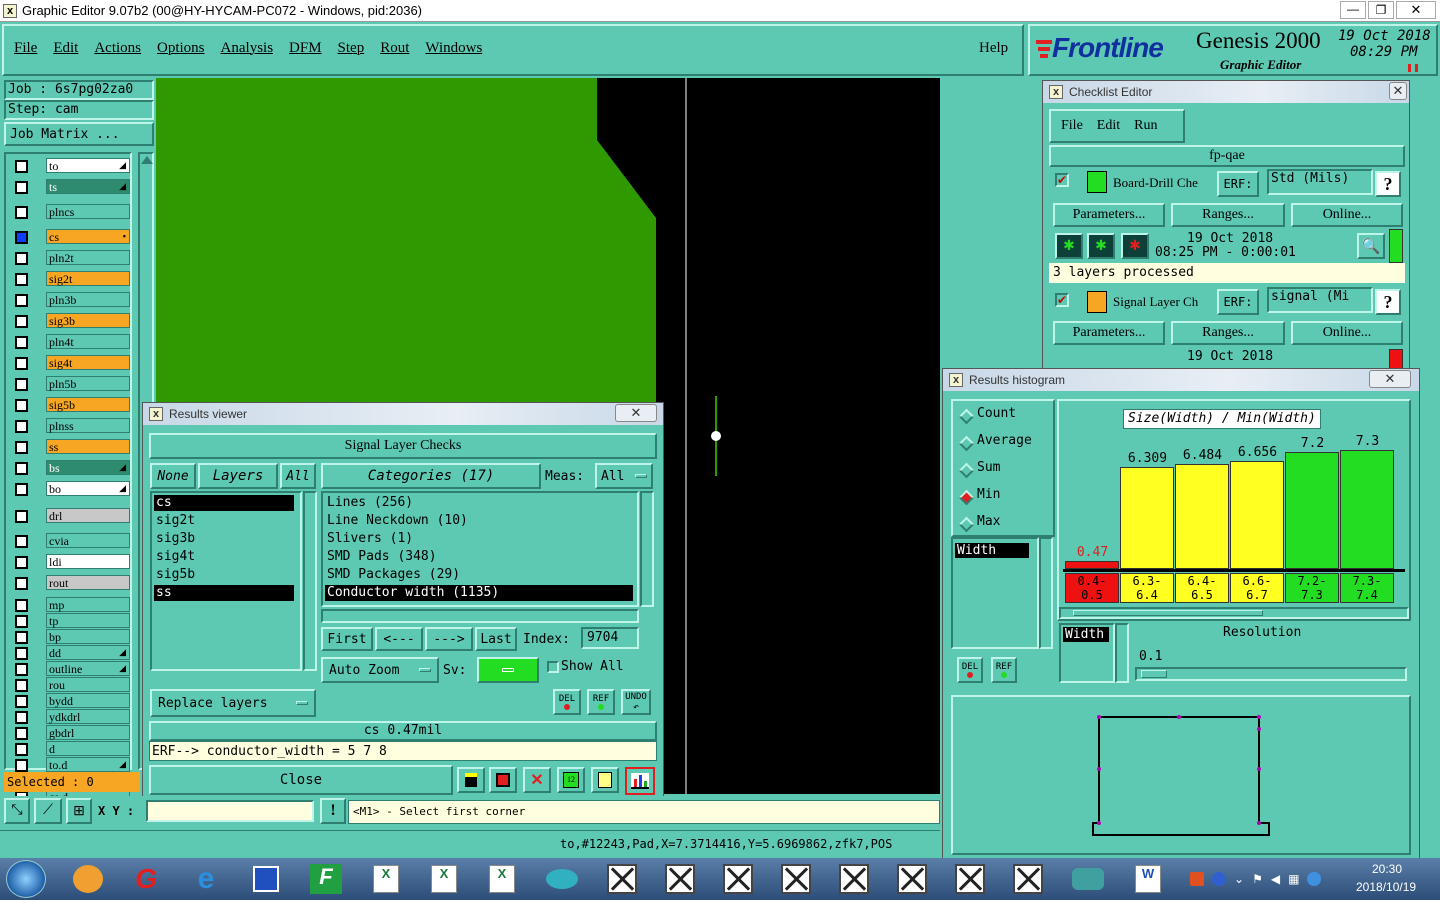 The width and height of the screenshot is (1440, 900). I want to click on layer-row: sig4t, so click(71, 363).